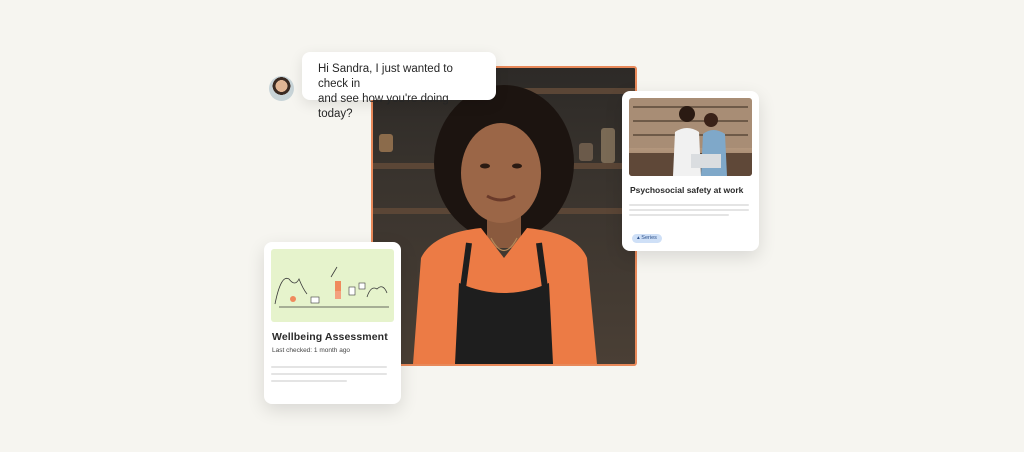 The image size is (1024, 452). Describe the element at coordinates (332, 285) in the screenshot. I see `assessment-illustration` at that location.